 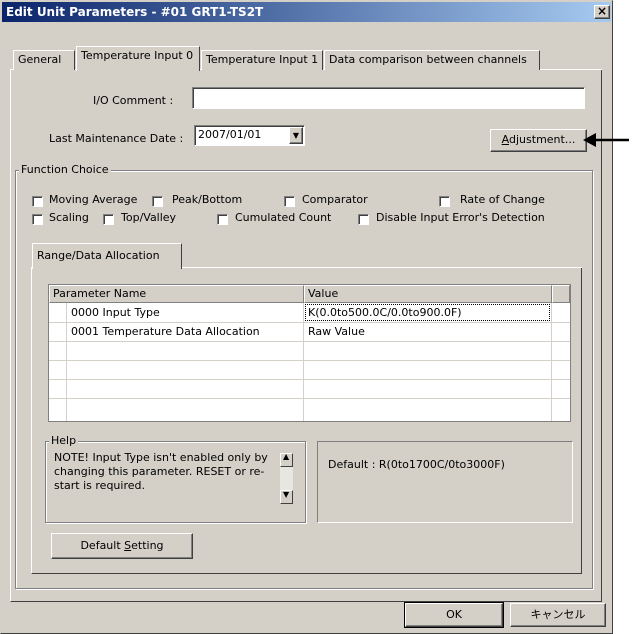 I want to click on checkbox-scaling, so click(x=37, y=219).